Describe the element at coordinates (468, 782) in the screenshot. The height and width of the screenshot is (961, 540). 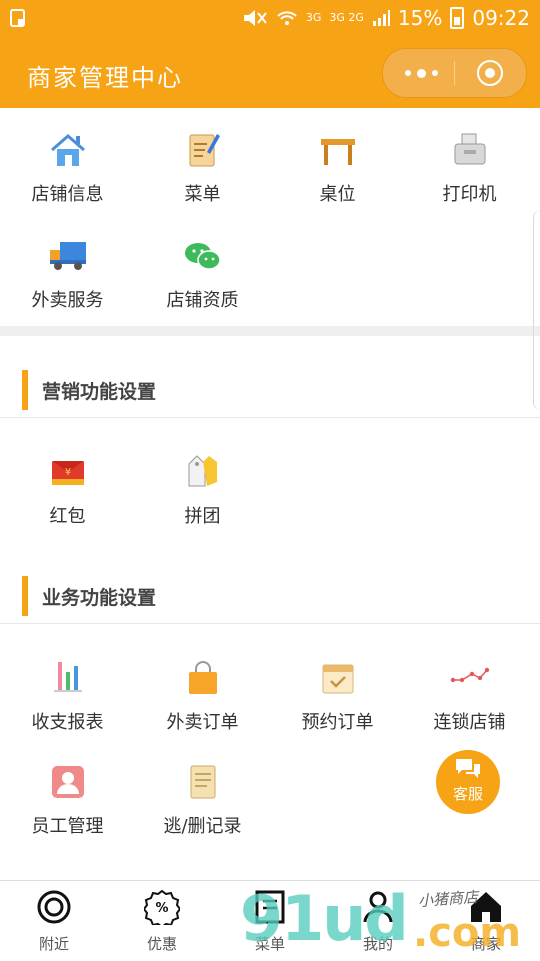
I see `customer-service-button: 客服` at that location.